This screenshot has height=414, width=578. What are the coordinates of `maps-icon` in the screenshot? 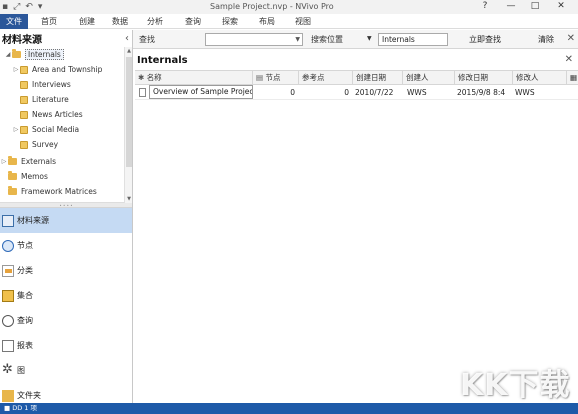 It's located at (8, 369).